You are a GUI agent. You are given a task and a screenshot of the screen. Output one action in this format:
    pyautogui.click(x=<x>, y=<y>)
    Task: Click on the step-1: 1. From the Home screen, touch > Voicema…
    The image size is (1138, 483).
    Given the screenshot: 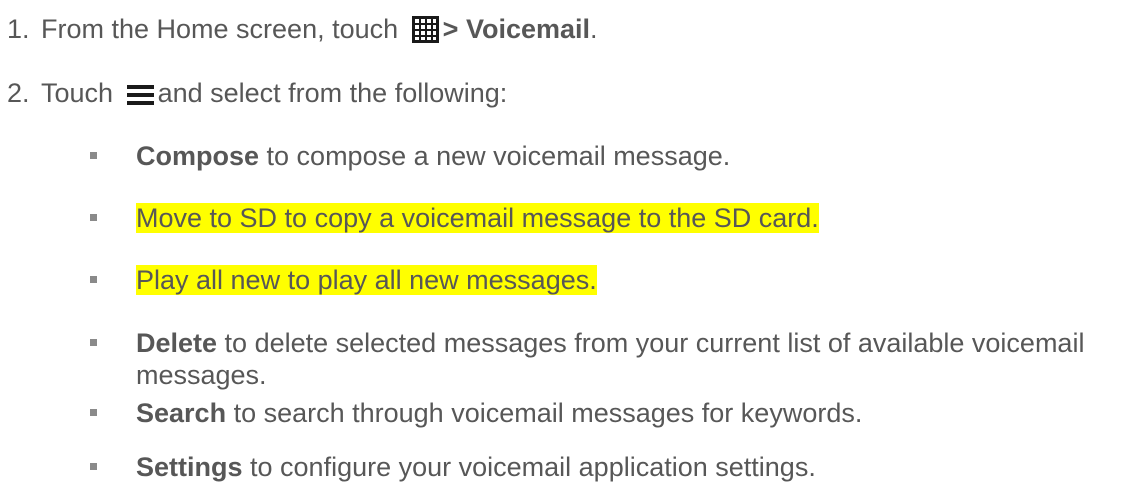 What is the action you would take?
    pyautogui.click(x=302, y=31)
    